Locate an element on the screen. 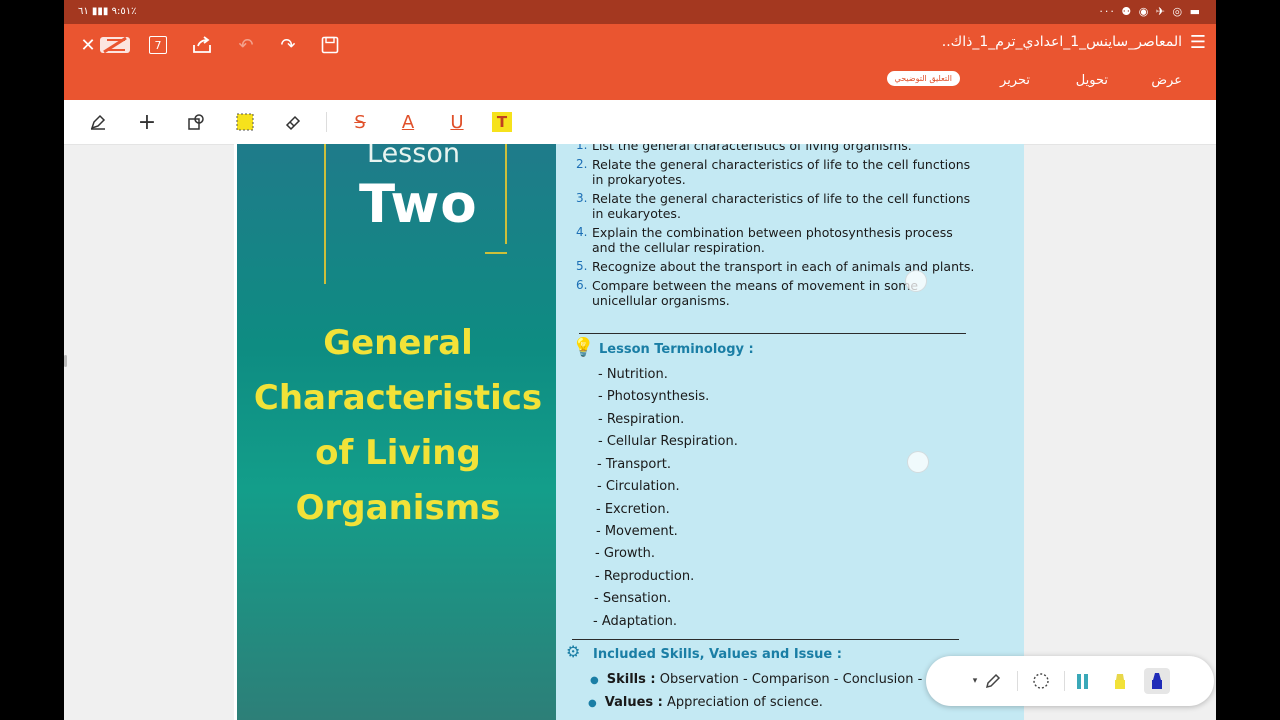  lasso-icon is located at coordinates (1041, 681).